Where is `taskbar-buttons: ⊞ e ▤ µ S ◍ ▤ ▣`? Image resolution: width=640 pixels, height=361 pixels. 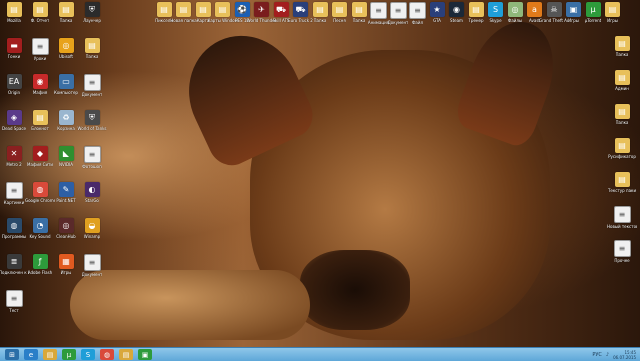
taskbar-buttons: ⊞ e ▤ µ S ◍ ▤ ▣ is located at coordinates (76, 354).